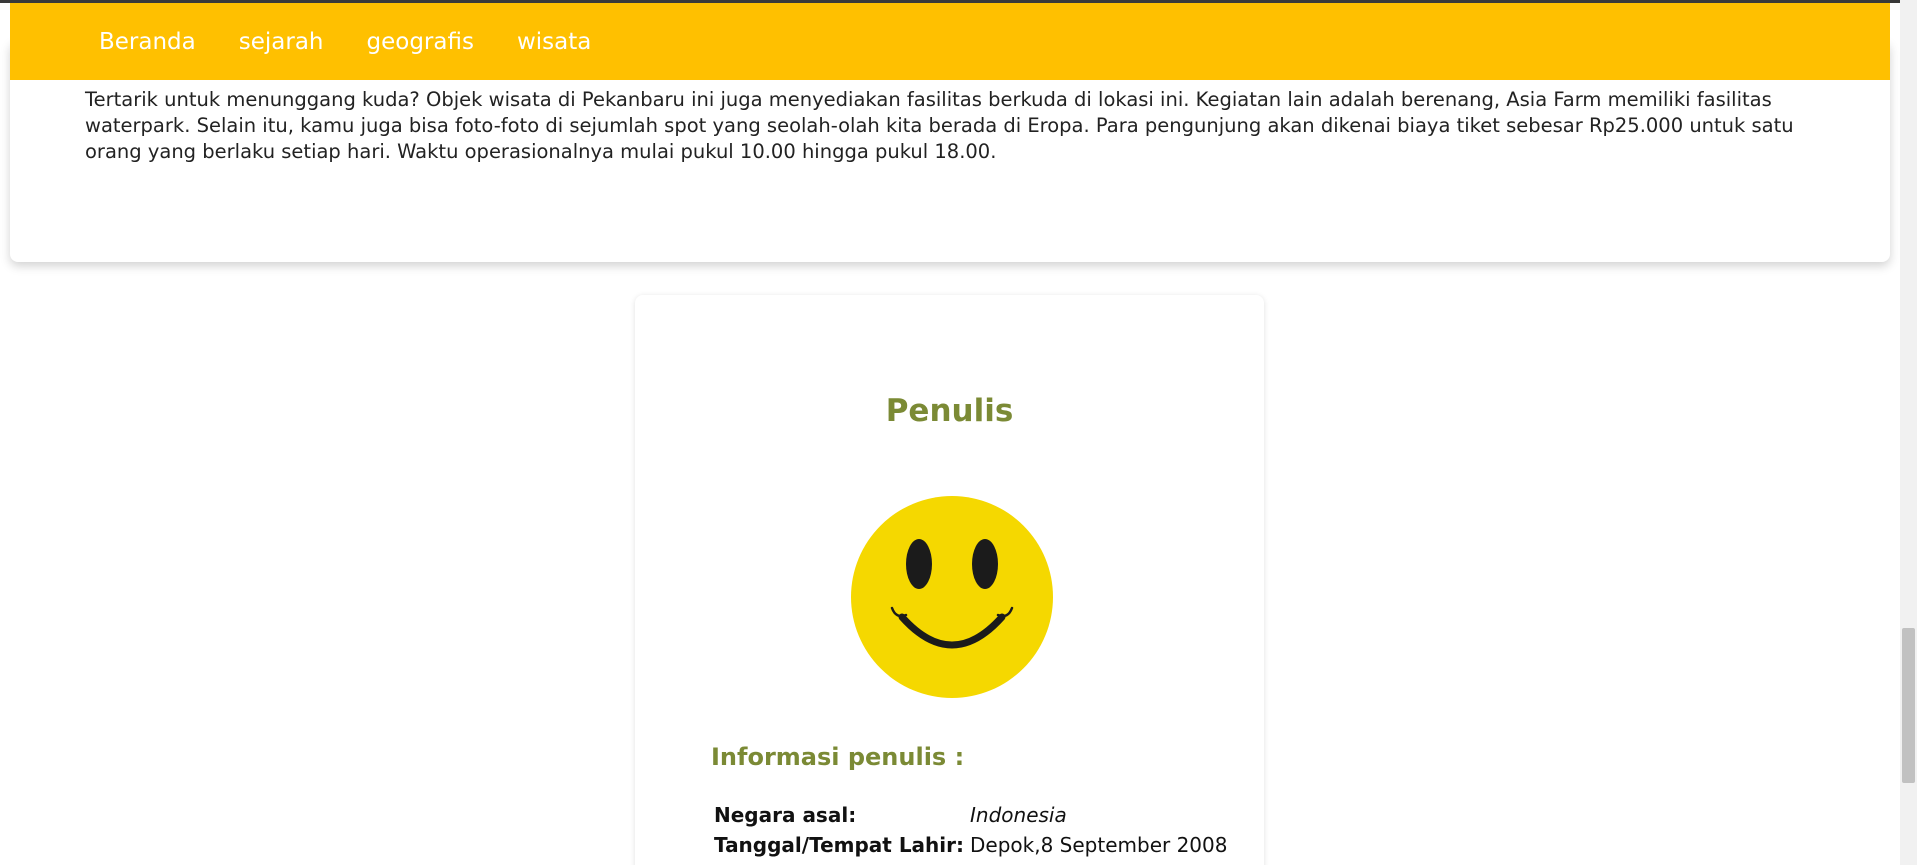 The height and width of the screenshot is (865, 1917). Describe the element at coordinates (839, 845) in the screenshot. I see `info-label: Tanggal/Tempat Lahir:` at that location.